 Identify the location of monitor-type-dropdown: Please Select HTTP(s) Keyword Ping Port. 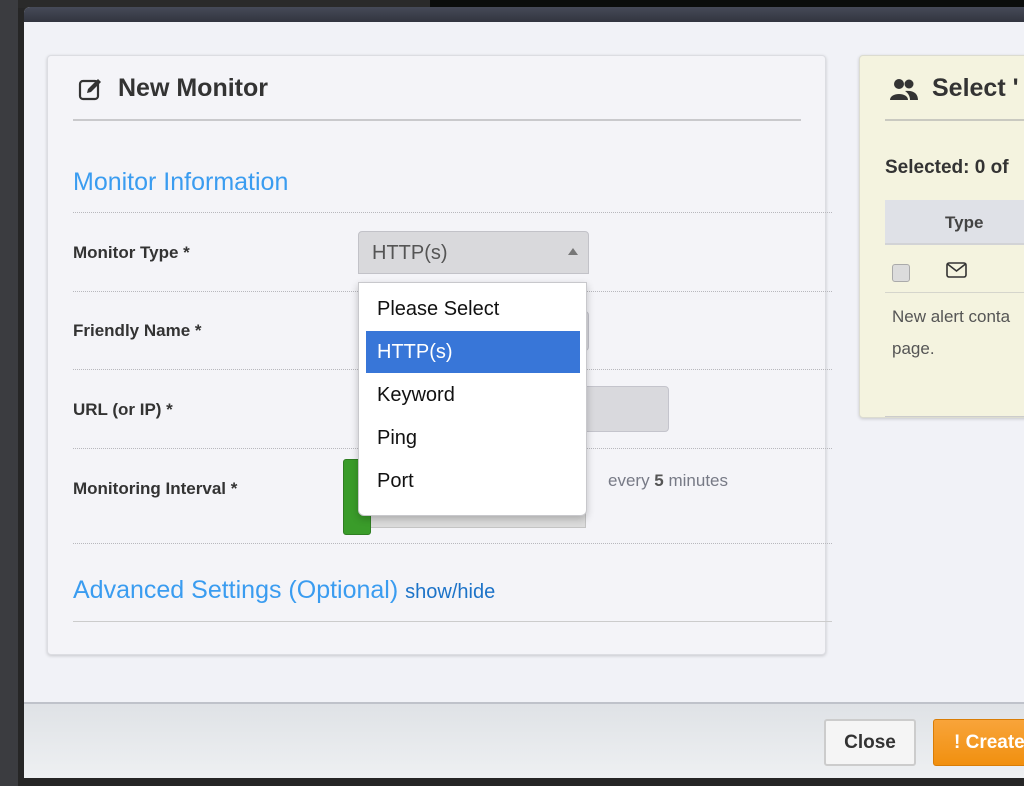
(472, 399).